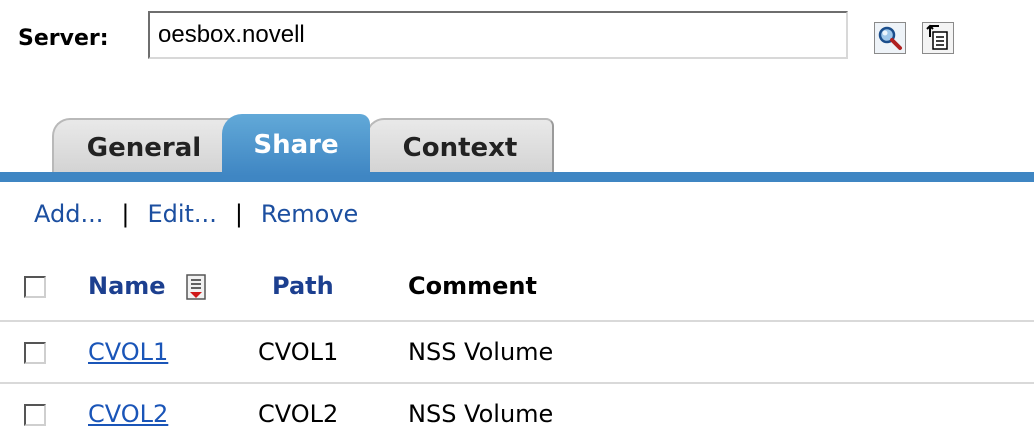  I want to click on server-input, so click(498, 35).